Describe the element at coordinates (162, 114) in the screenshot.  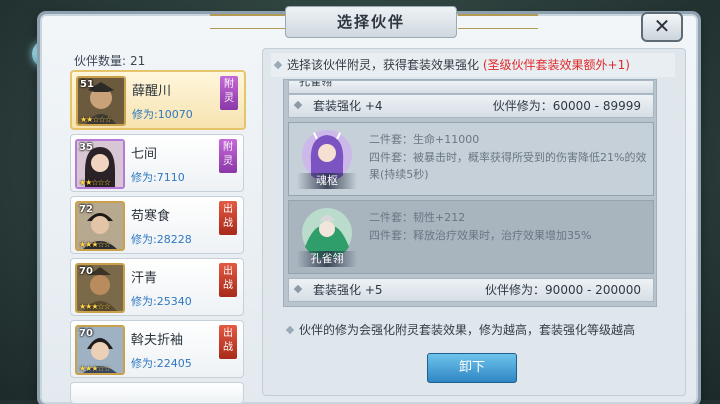
I see `partner-power: 修为:10070` at that location.